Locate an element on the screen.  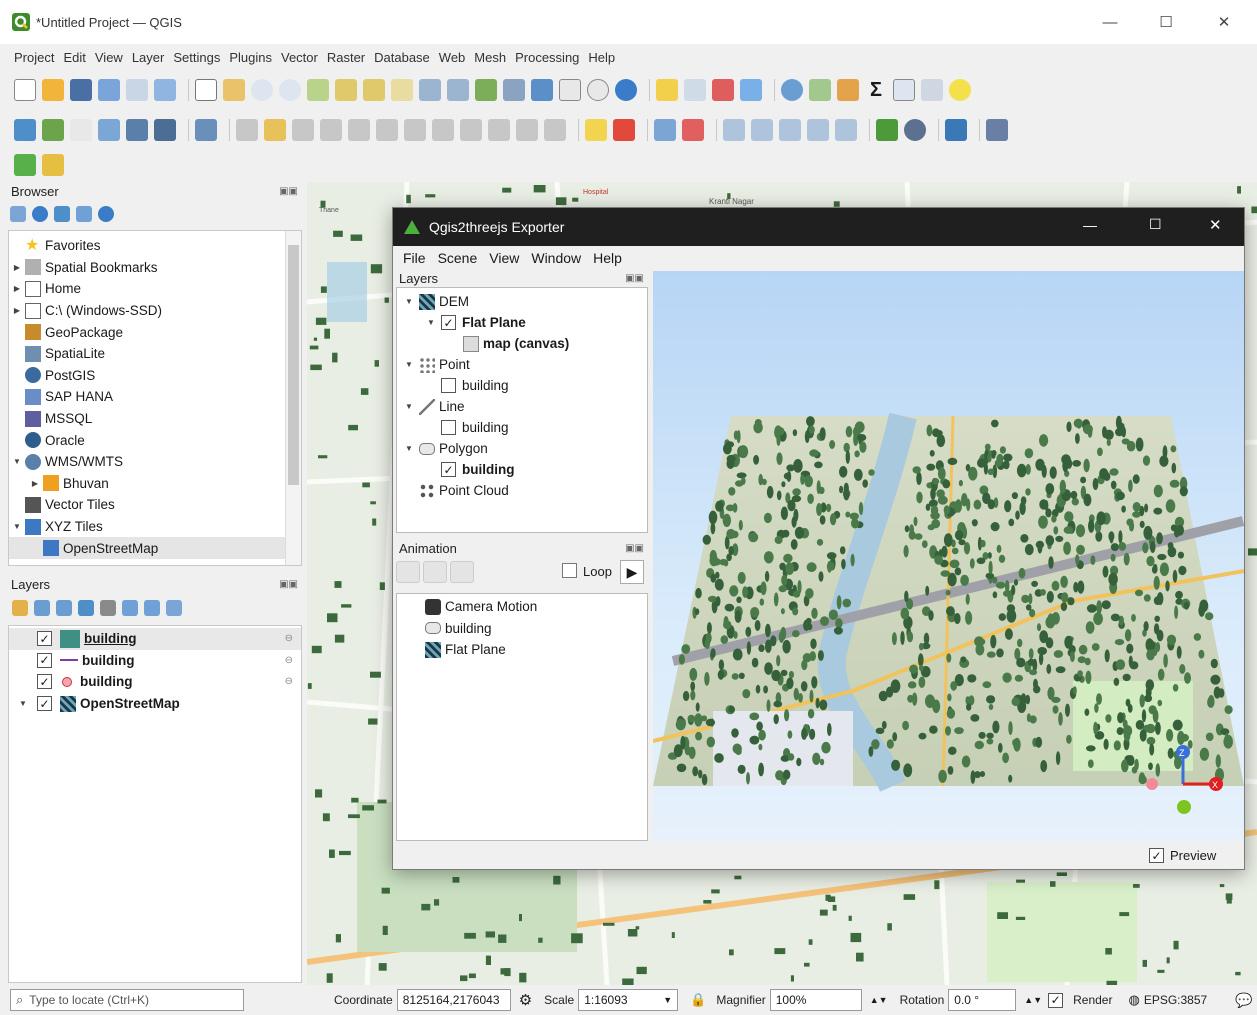
zoom-layer-icon is located at coordinates (374, 90).